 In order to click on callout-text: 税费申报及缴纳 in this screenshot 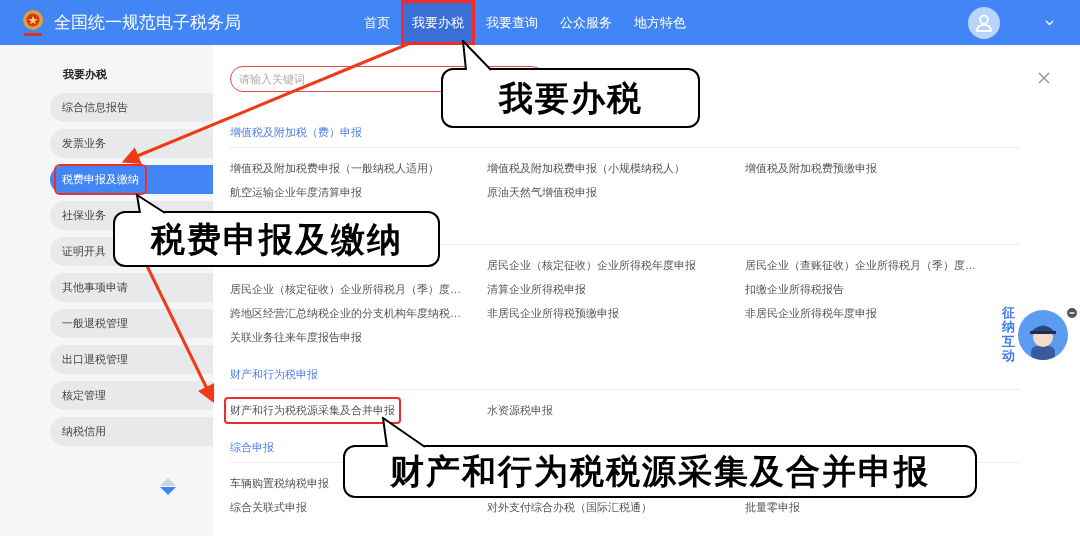, I will do `click(276, 239)`.